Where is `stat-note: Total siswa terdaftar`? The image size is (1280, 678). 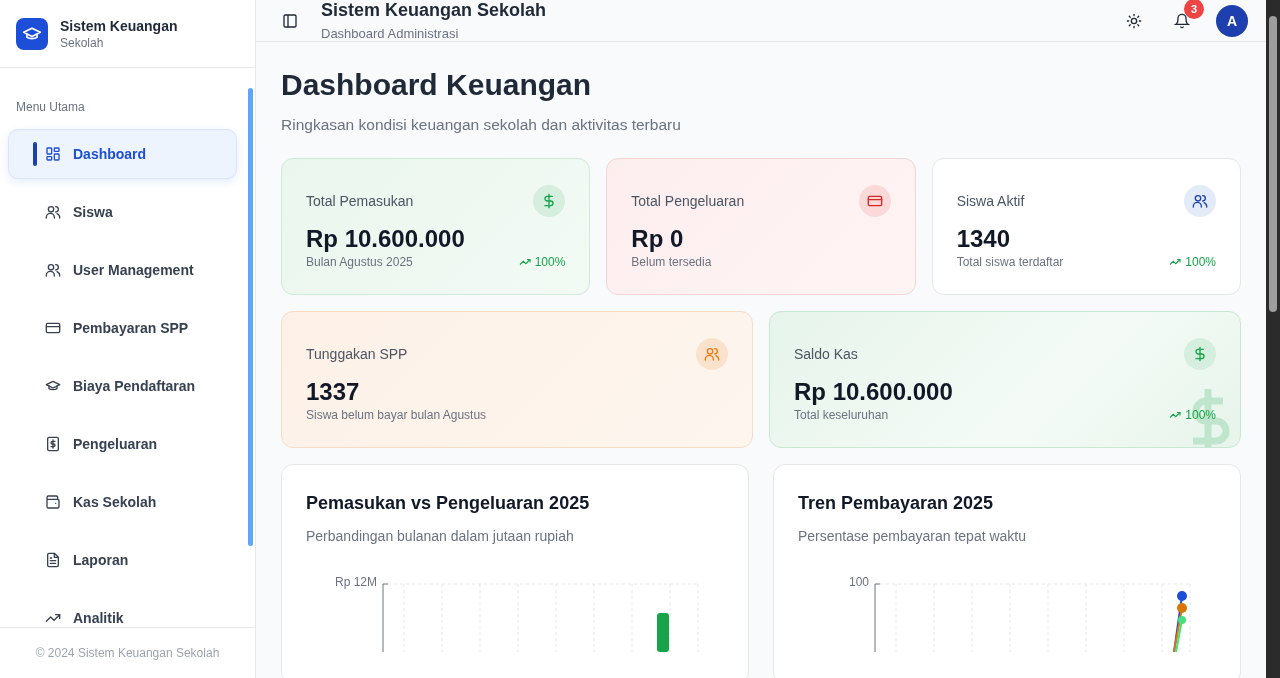 stat-note: Total siswa terdaftar is located at coordinates (1010, 262).